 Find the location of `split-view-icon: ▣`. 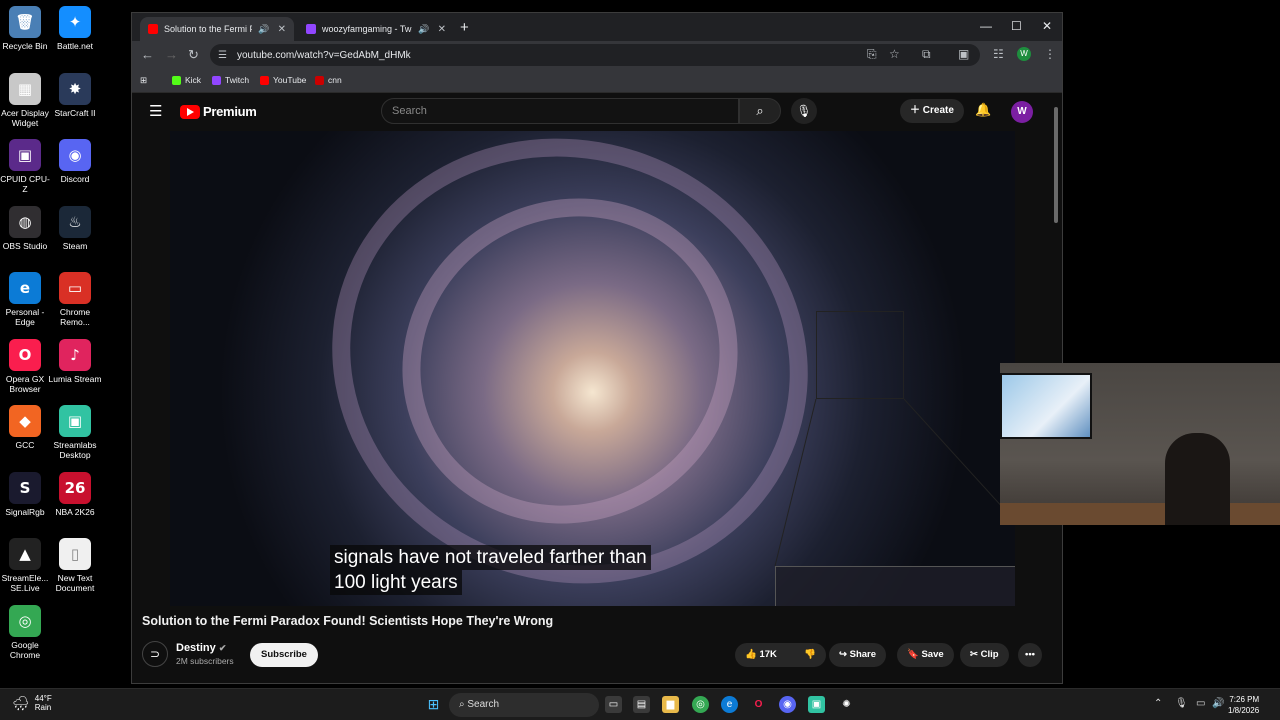

split-view-icon: ▣ is located at coordinates (963, 54).